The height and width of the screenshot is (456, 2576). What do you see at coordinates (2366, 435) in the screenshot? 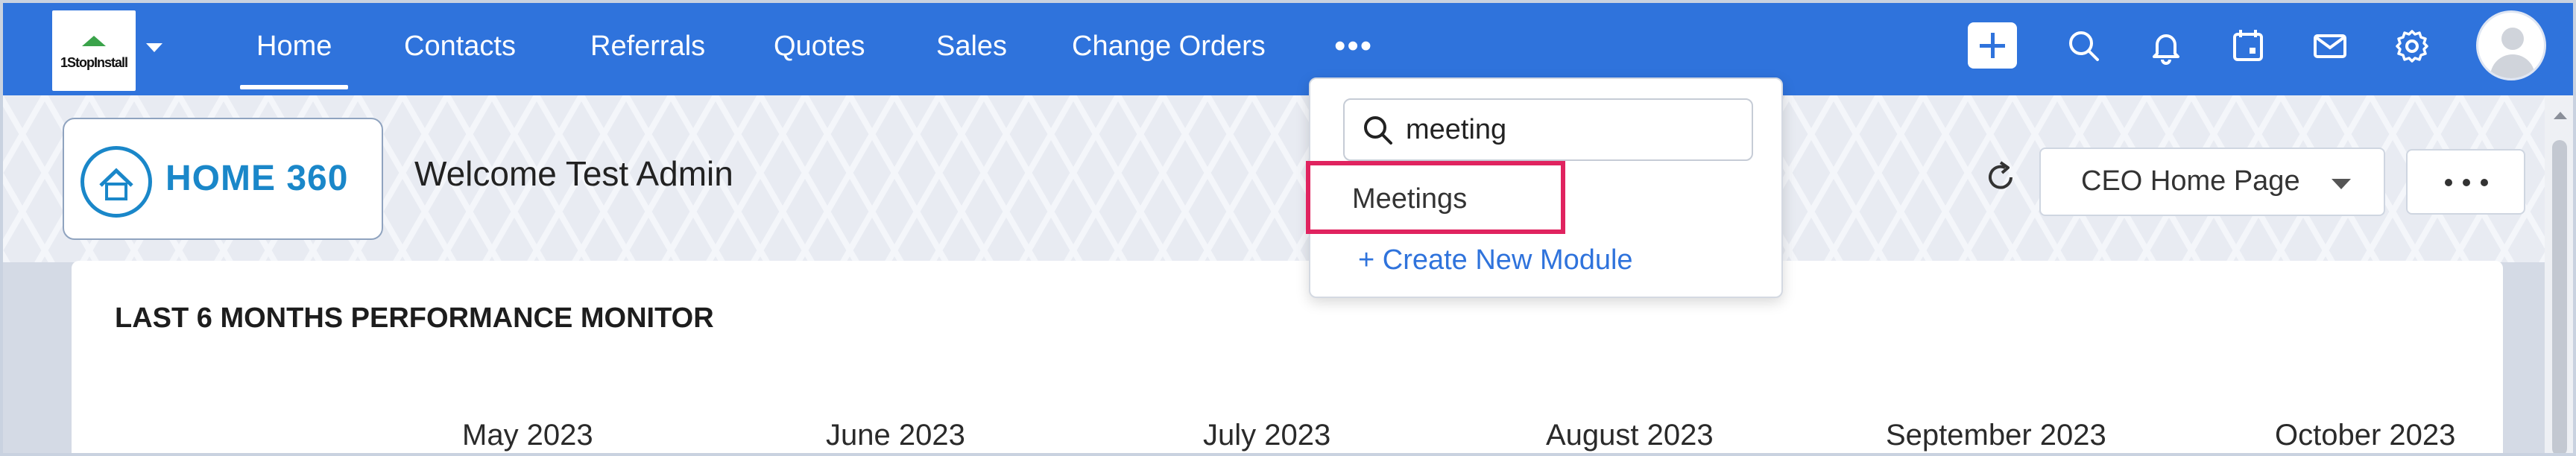
I see `month-label: October 2023` at bounding box center [2366, 435].